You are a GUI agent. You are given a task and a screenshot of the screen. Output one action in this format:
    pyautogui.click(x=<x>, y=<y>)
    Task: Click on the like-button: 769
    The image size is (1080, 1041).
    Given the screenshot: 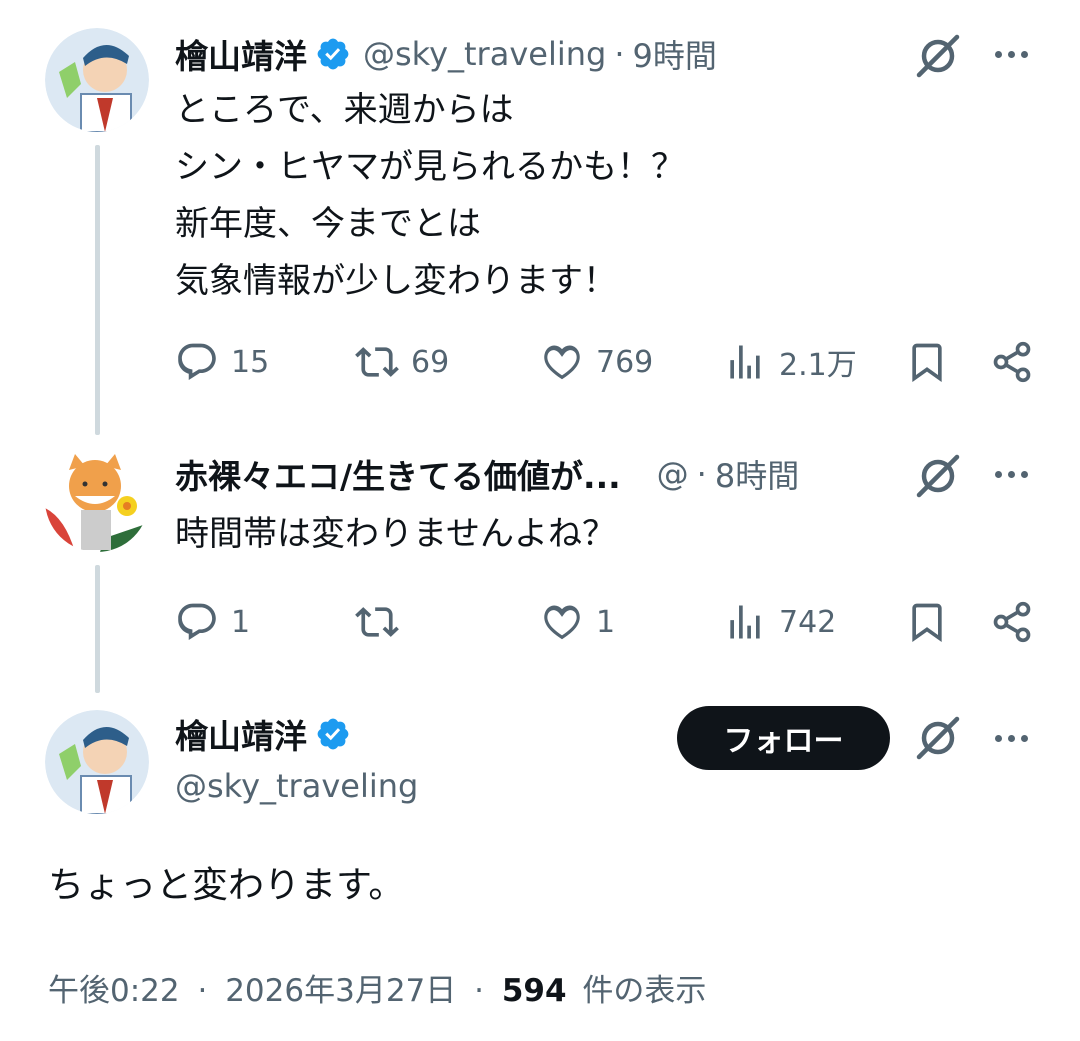 What is the action you would take?
    pyautogui.click(x=596, y=362)
    